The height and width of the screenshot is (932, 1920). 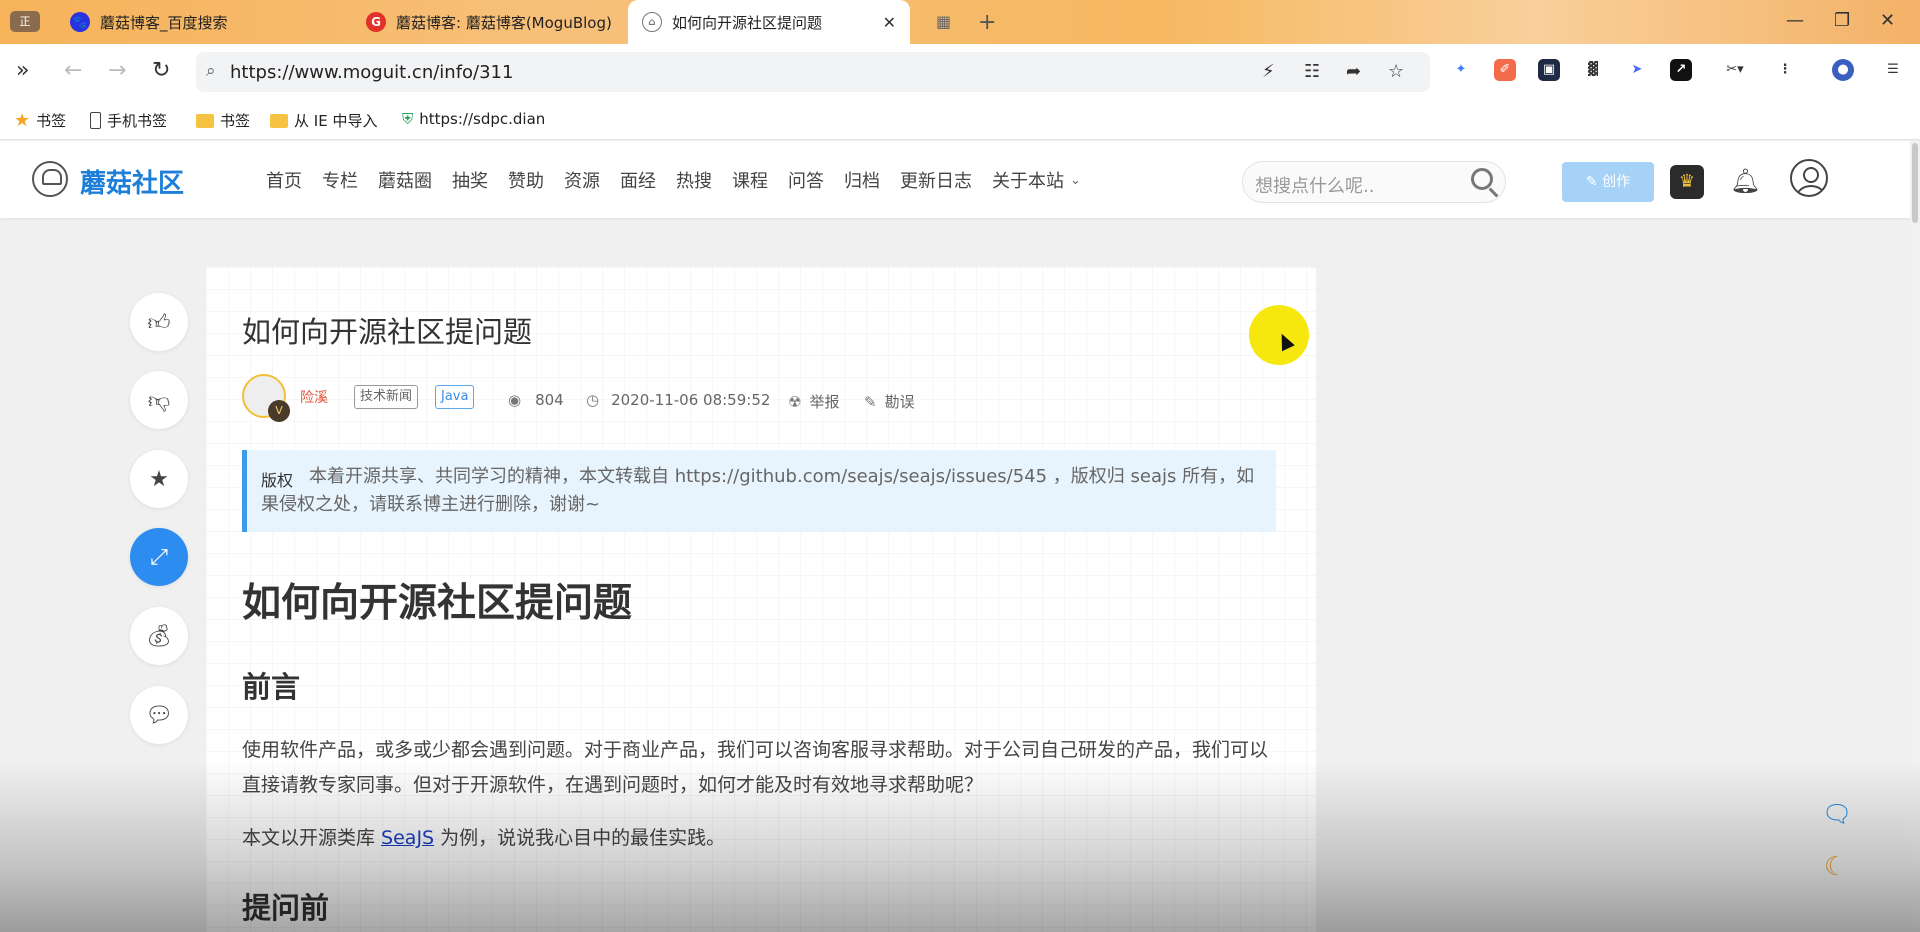 What do you see at coordinates (405, 180) in the screenshot?
I see `nav-moments: 蘑菇圈` at bounding box center [405, 180].